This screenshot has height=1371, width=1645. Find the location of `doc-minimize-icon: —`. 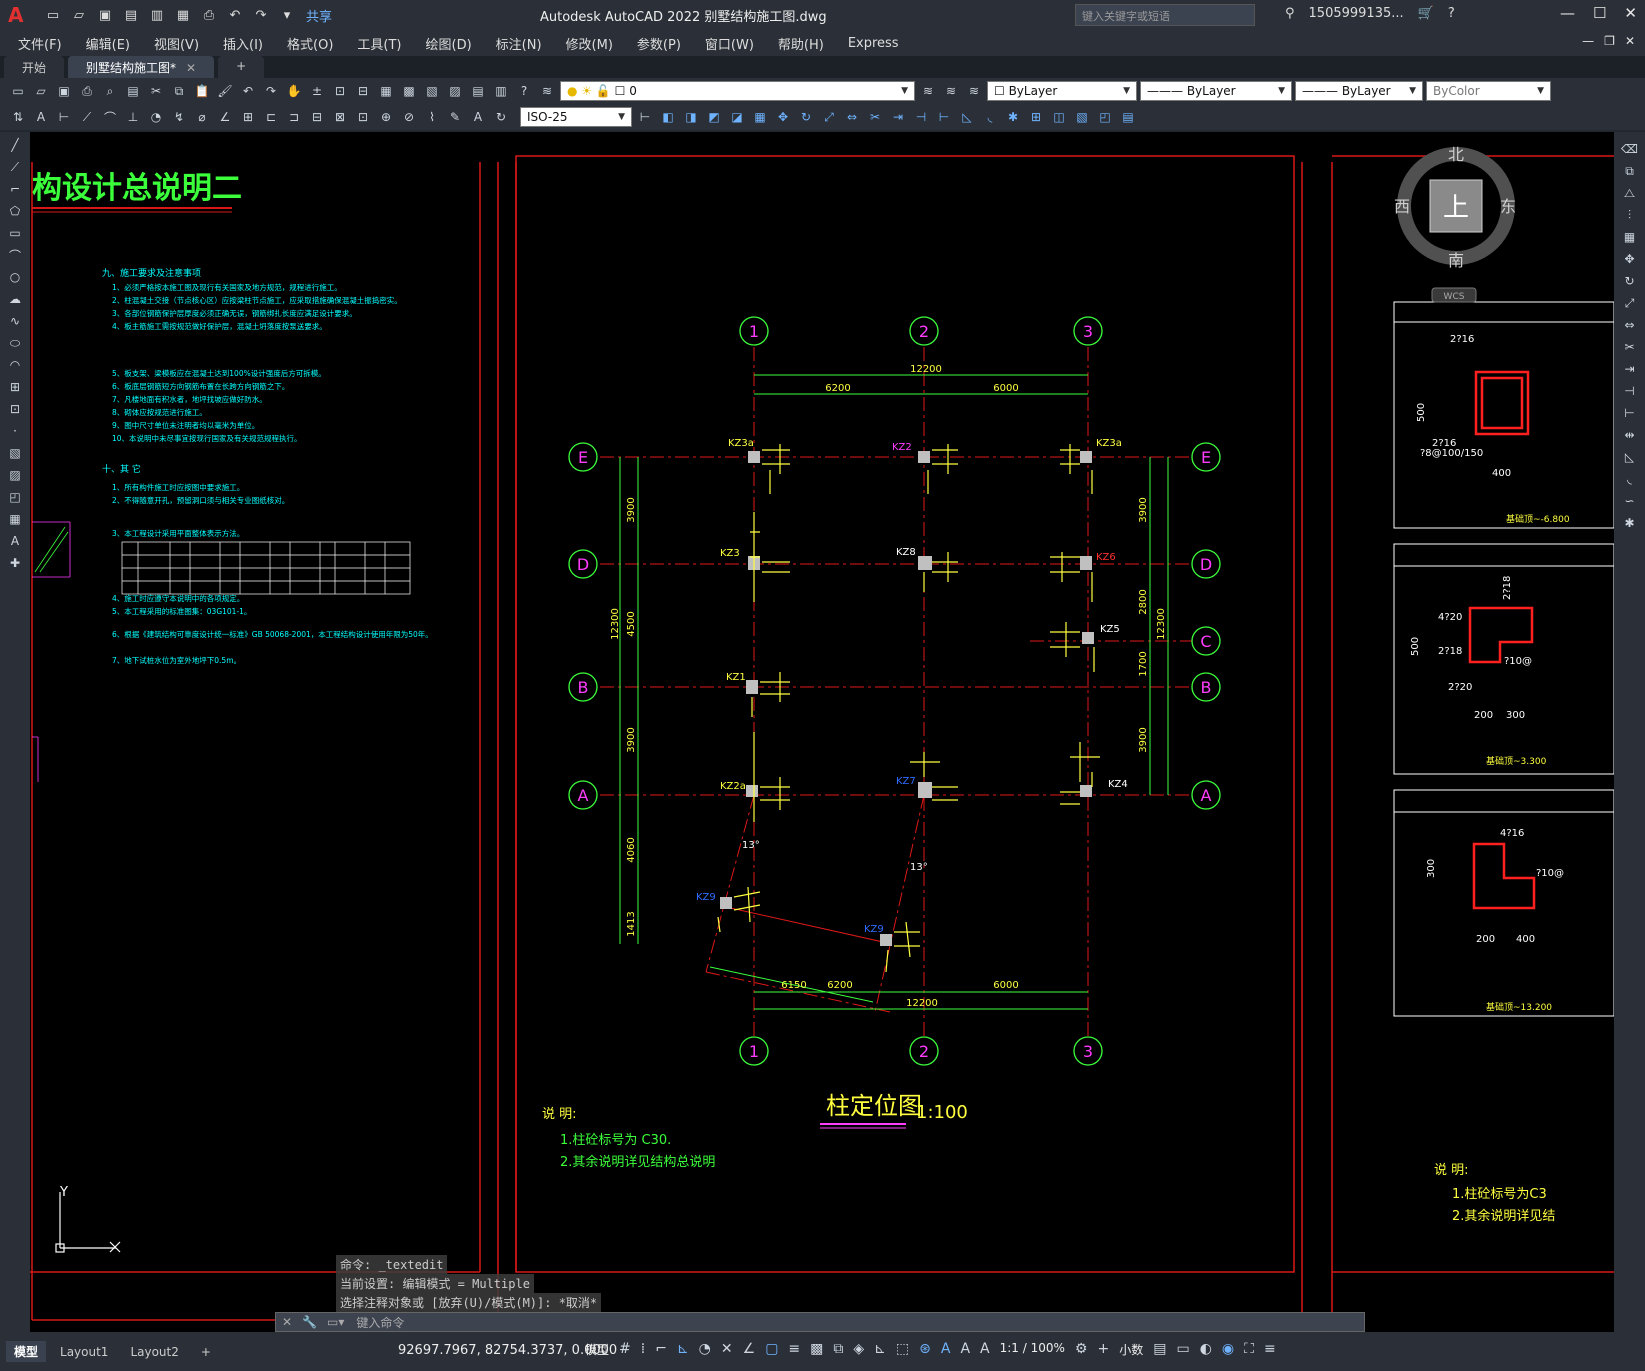

doc-minimize-icon: — is located at coordinates (1588, 41).